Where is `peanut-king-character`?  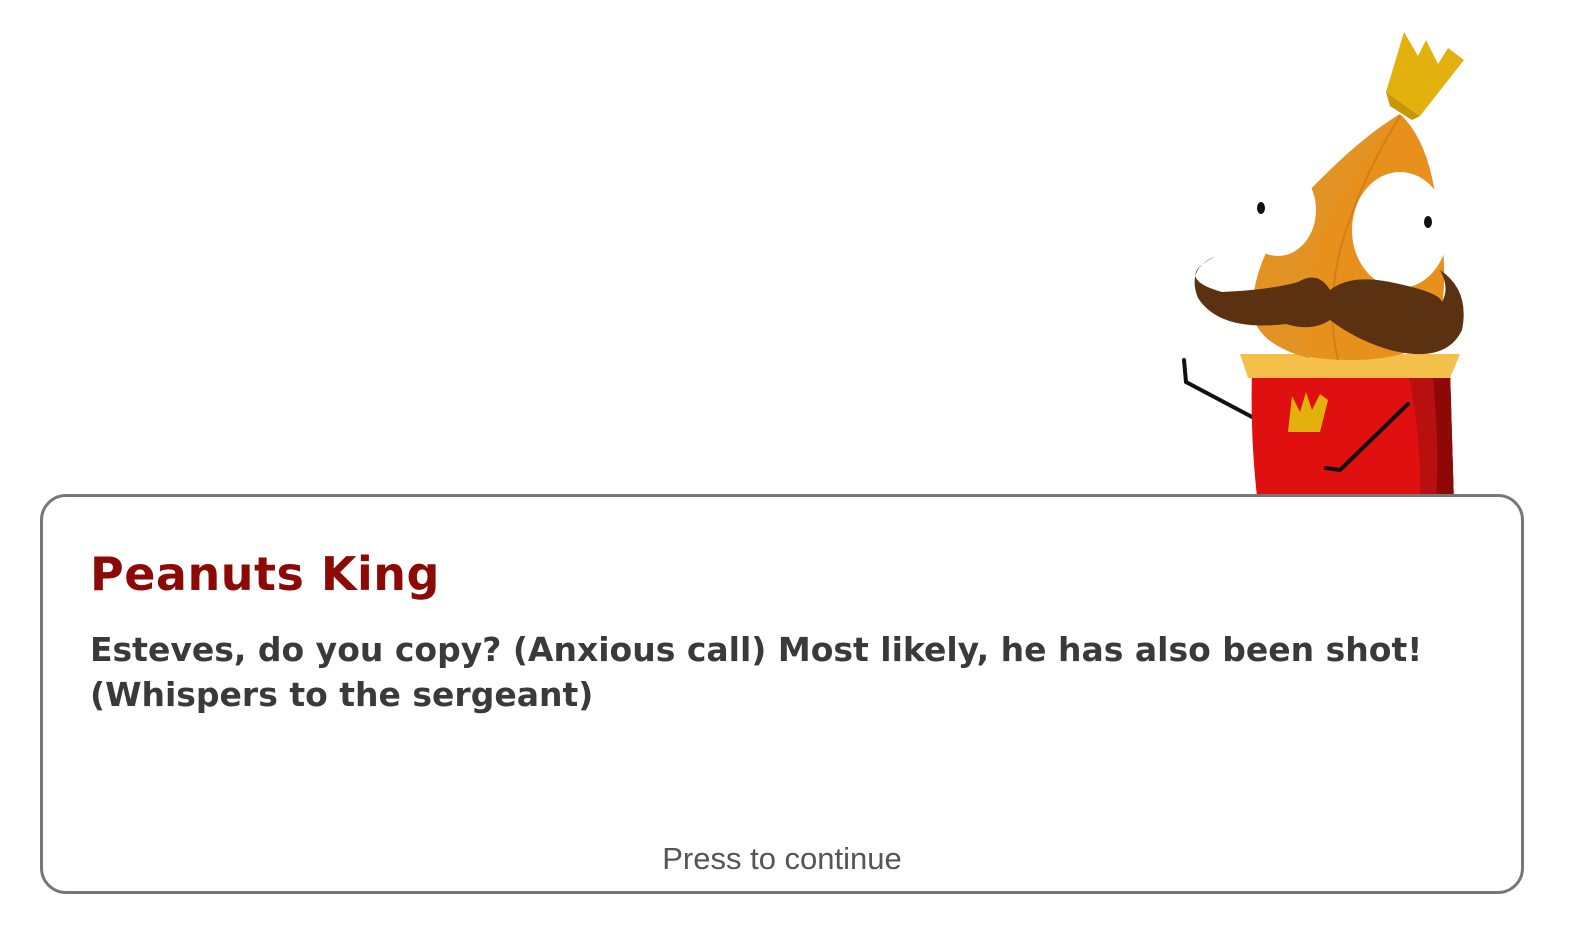
peanut-king-character is located at coordinates (1323, 268).